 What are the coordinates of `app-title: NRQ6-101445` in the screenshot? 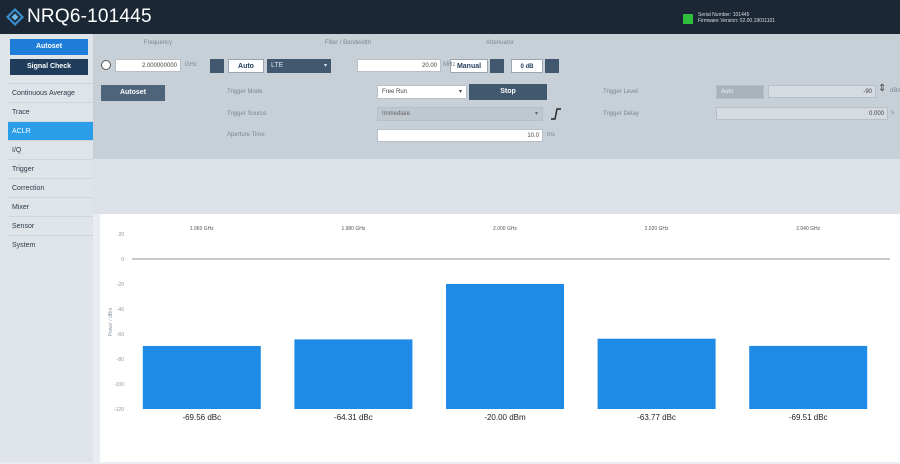 It's located at (89, 16).